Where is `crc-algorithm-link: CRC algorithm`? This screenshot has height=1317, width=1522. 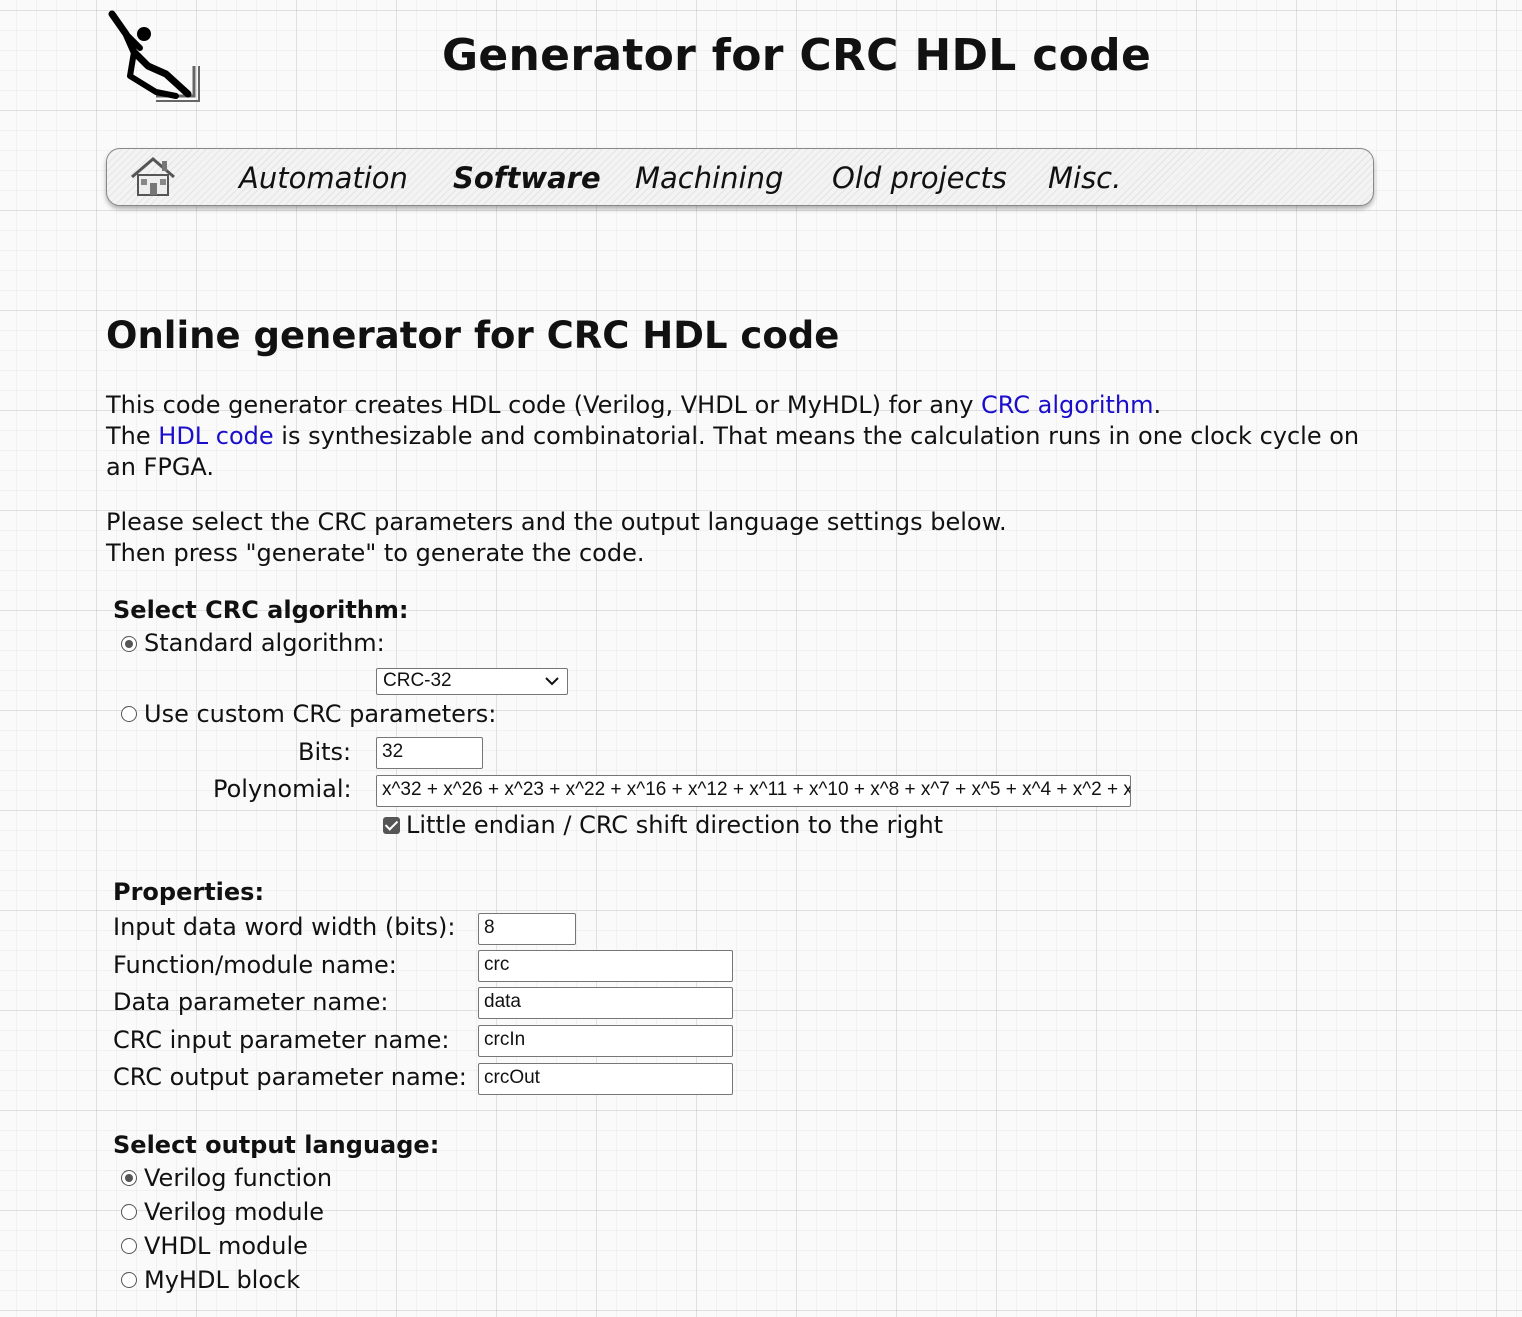 crc-algorithm-link: CRC algorithm is located at coordinates (1067, 405).